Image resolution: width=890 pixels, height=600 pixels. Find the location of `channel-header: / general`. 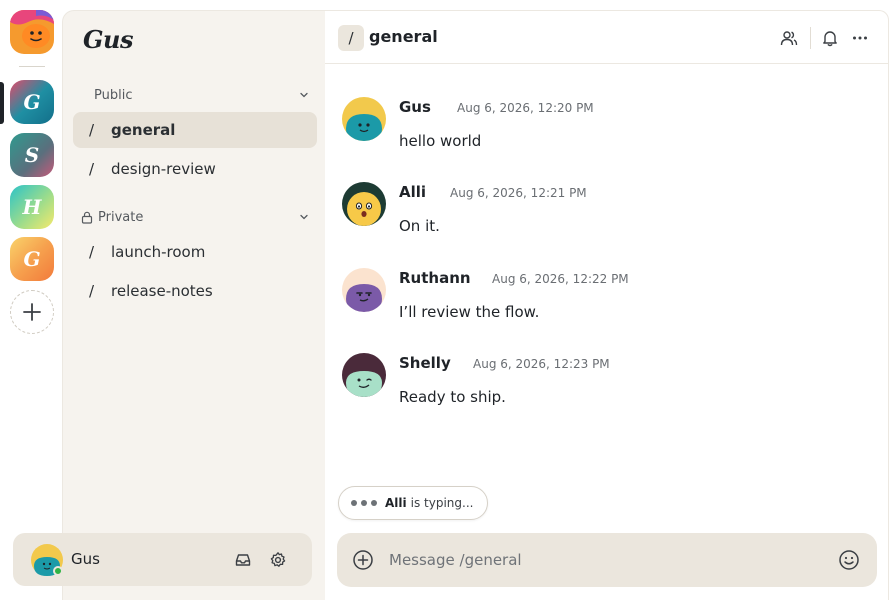

channel-header: / general is located at coordinates (607, 37).